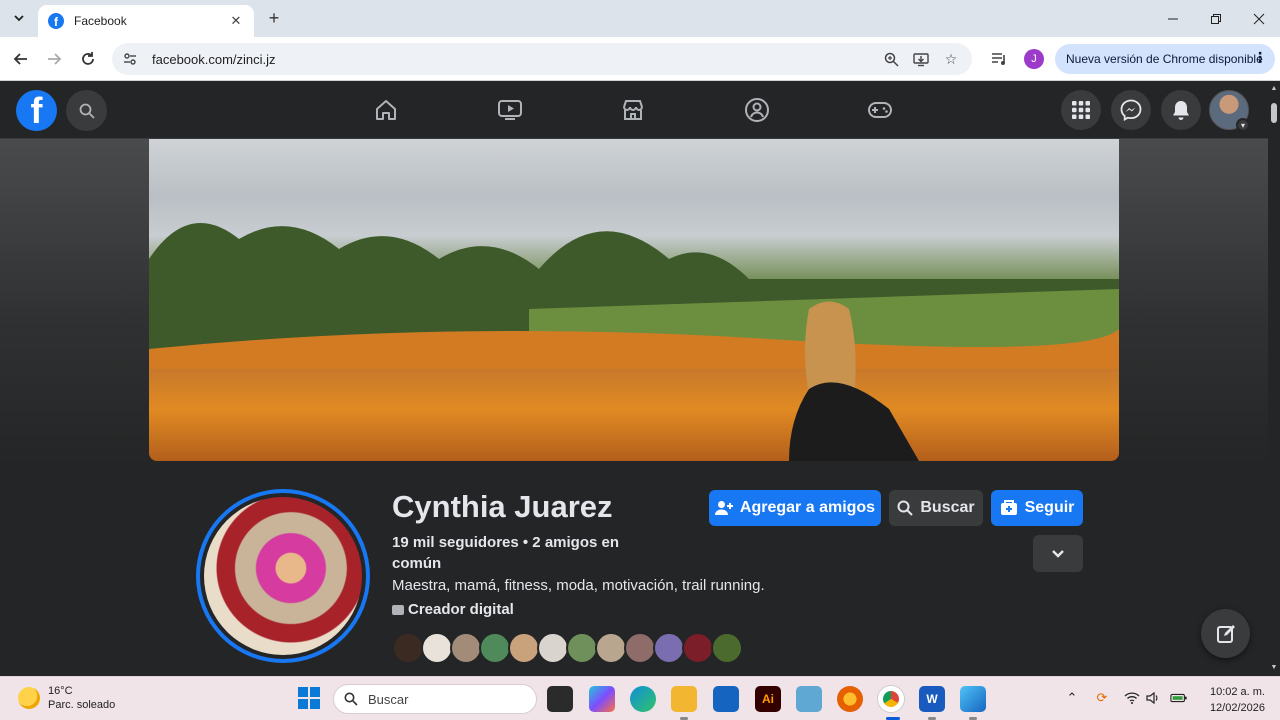 The width and height of the screenshot is (1280, 720). What do you see at coordinates (100, 21) in the screenshot?
I see `tab-title: Facebook` at bounding box center [100, 21].